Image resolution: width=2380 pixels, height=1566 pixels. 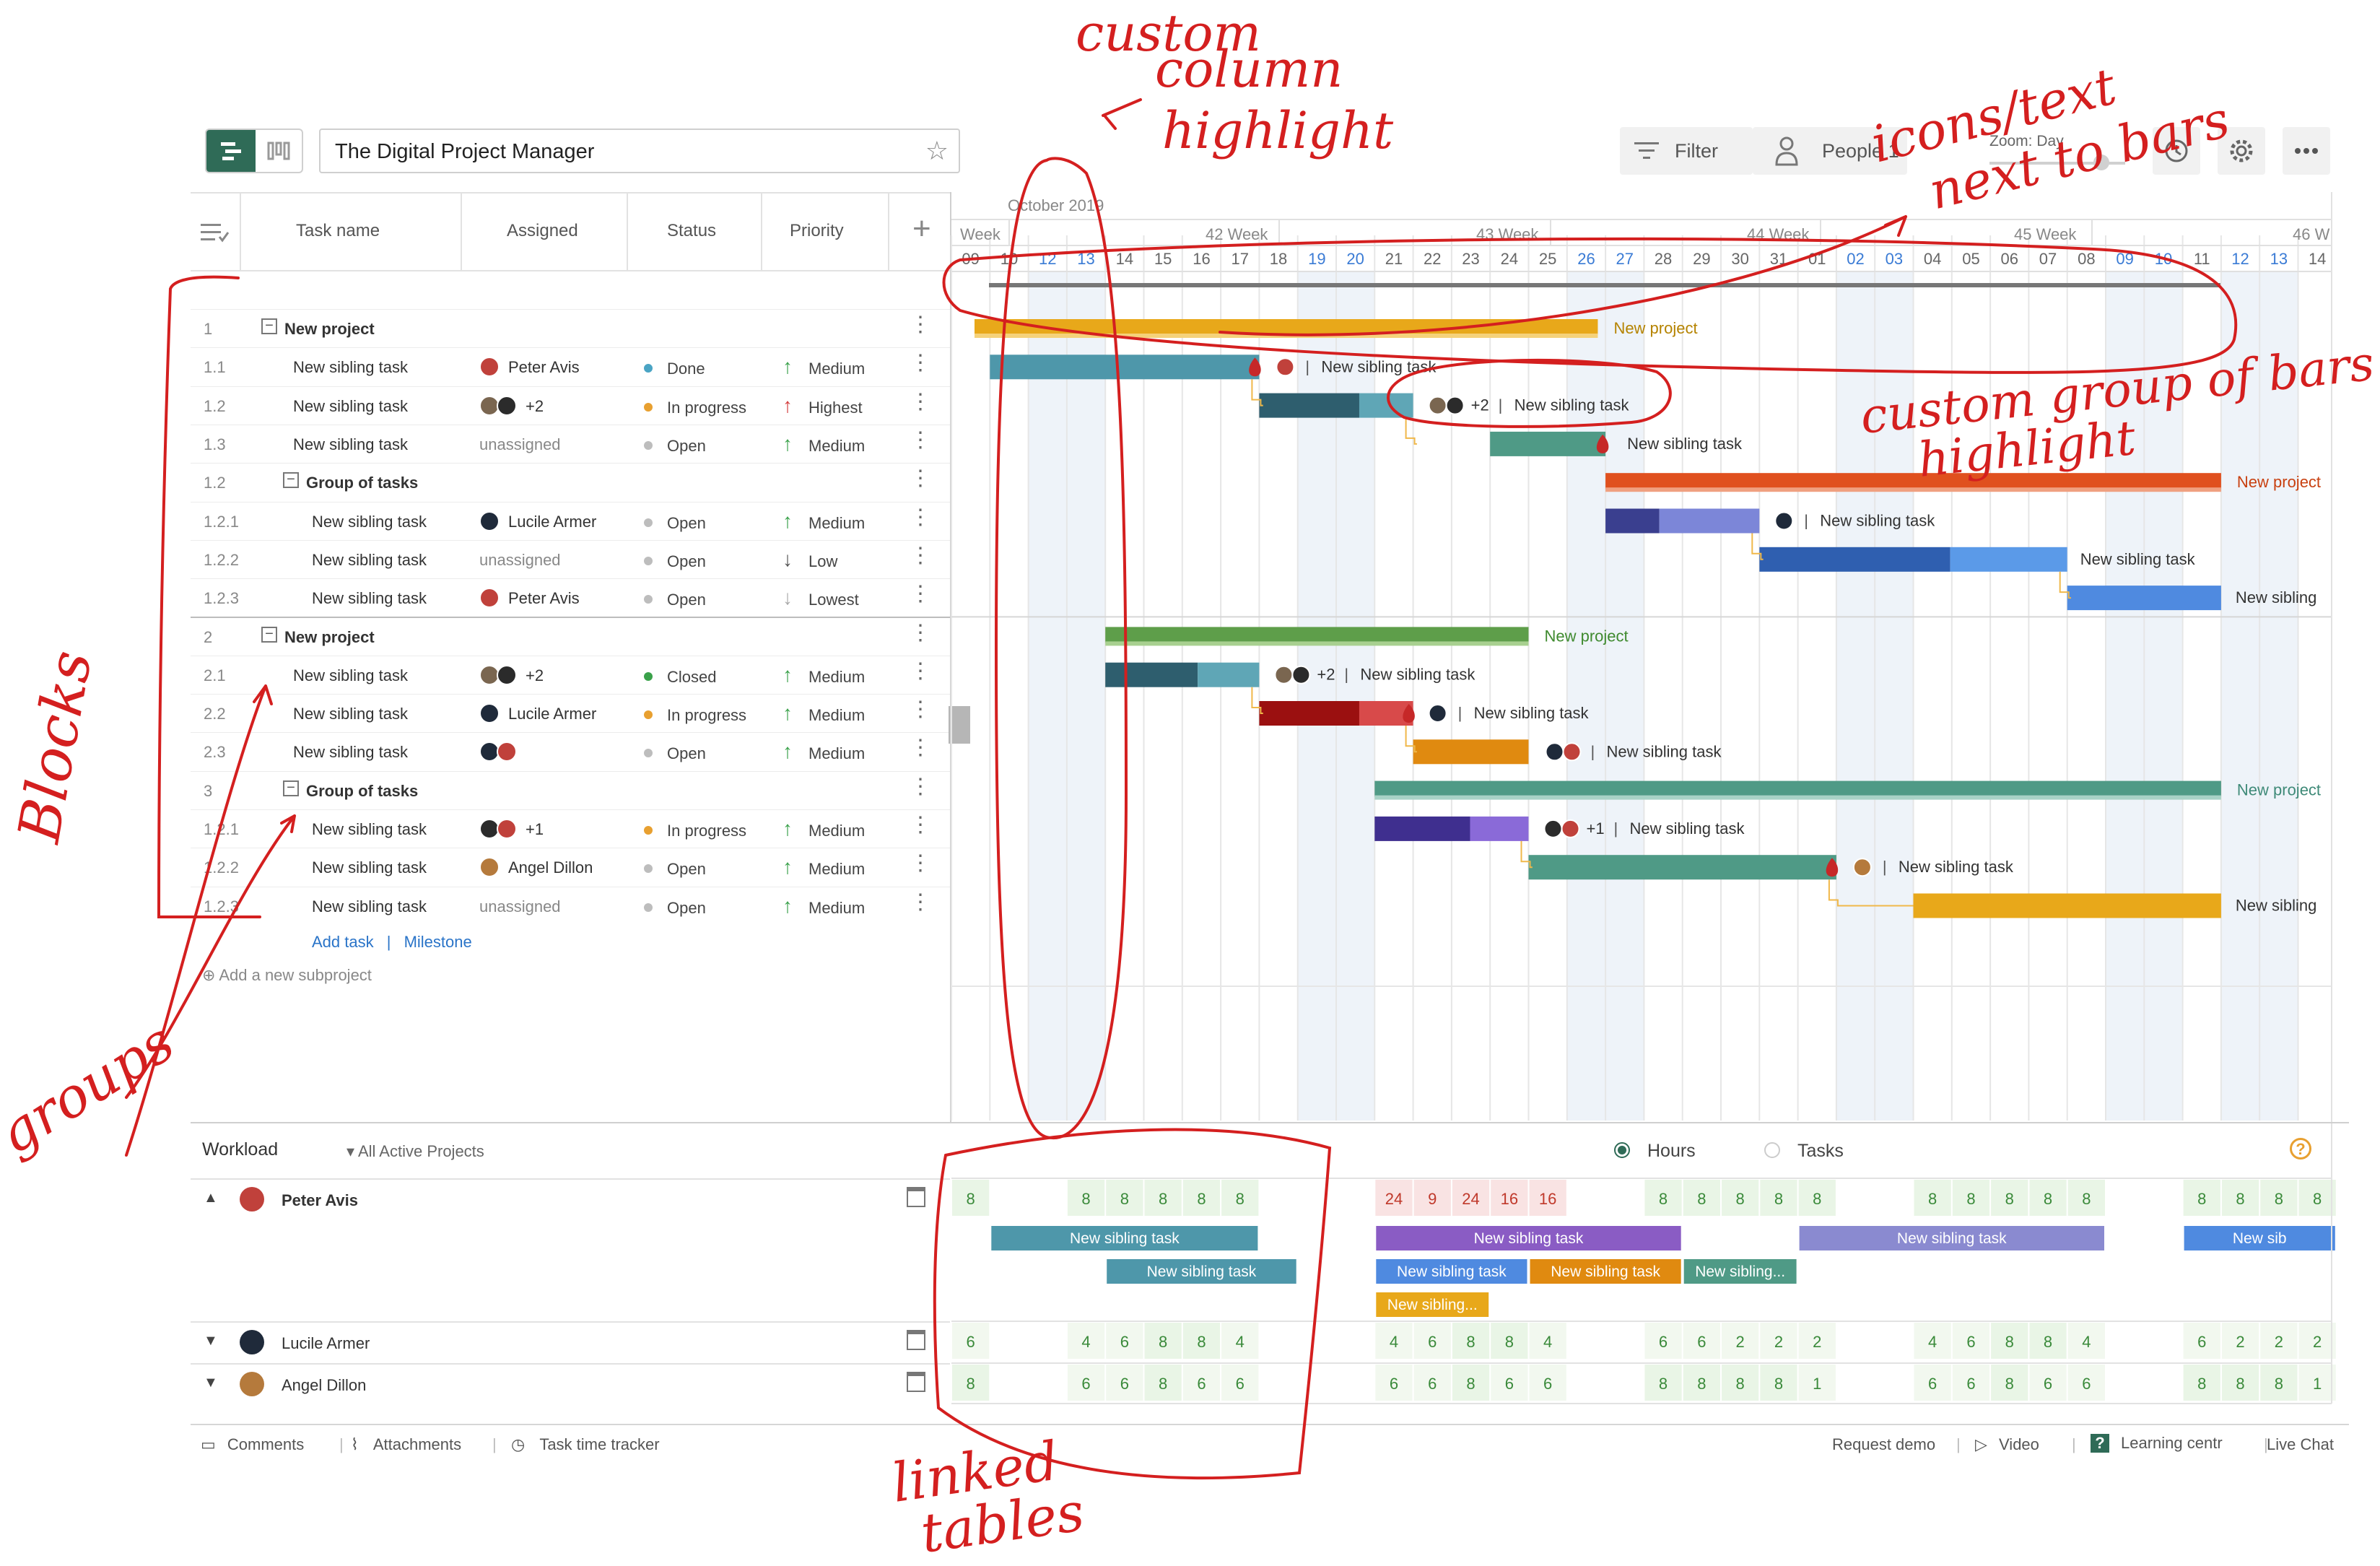 I want to click on hours-label: Hours, so click(x=1671, y=1151).